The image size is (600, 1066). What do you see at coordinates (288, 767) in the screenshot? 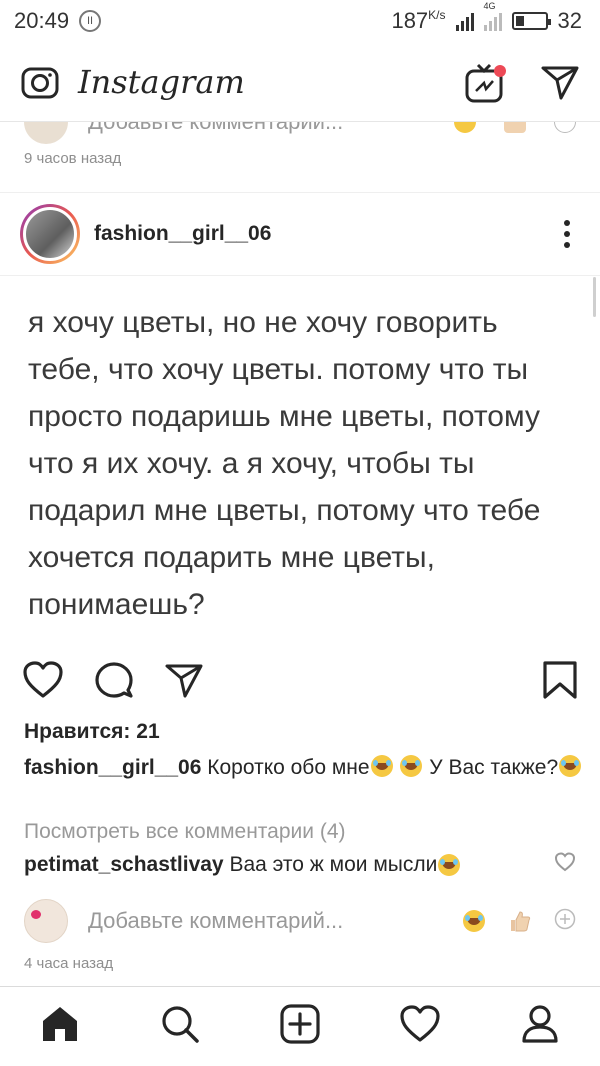
I see `caption-text: Коротко обо мне` at bounding box center [288, 767].